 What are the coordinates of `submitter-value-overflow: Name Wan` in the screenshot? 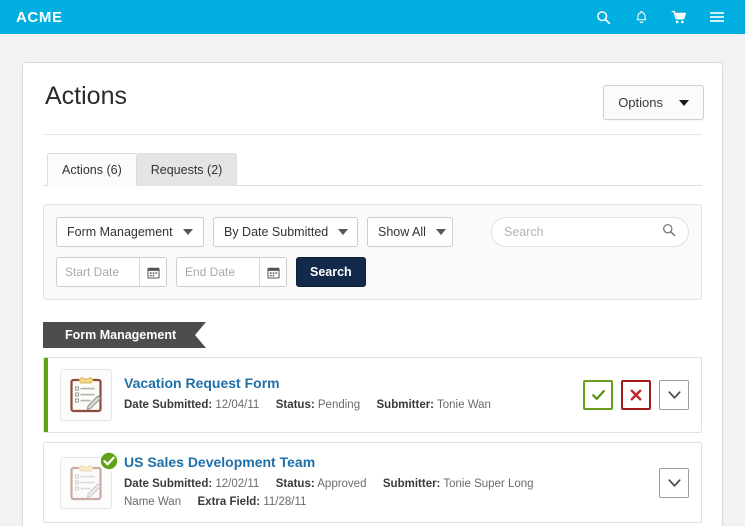 It's located at (153, 501).